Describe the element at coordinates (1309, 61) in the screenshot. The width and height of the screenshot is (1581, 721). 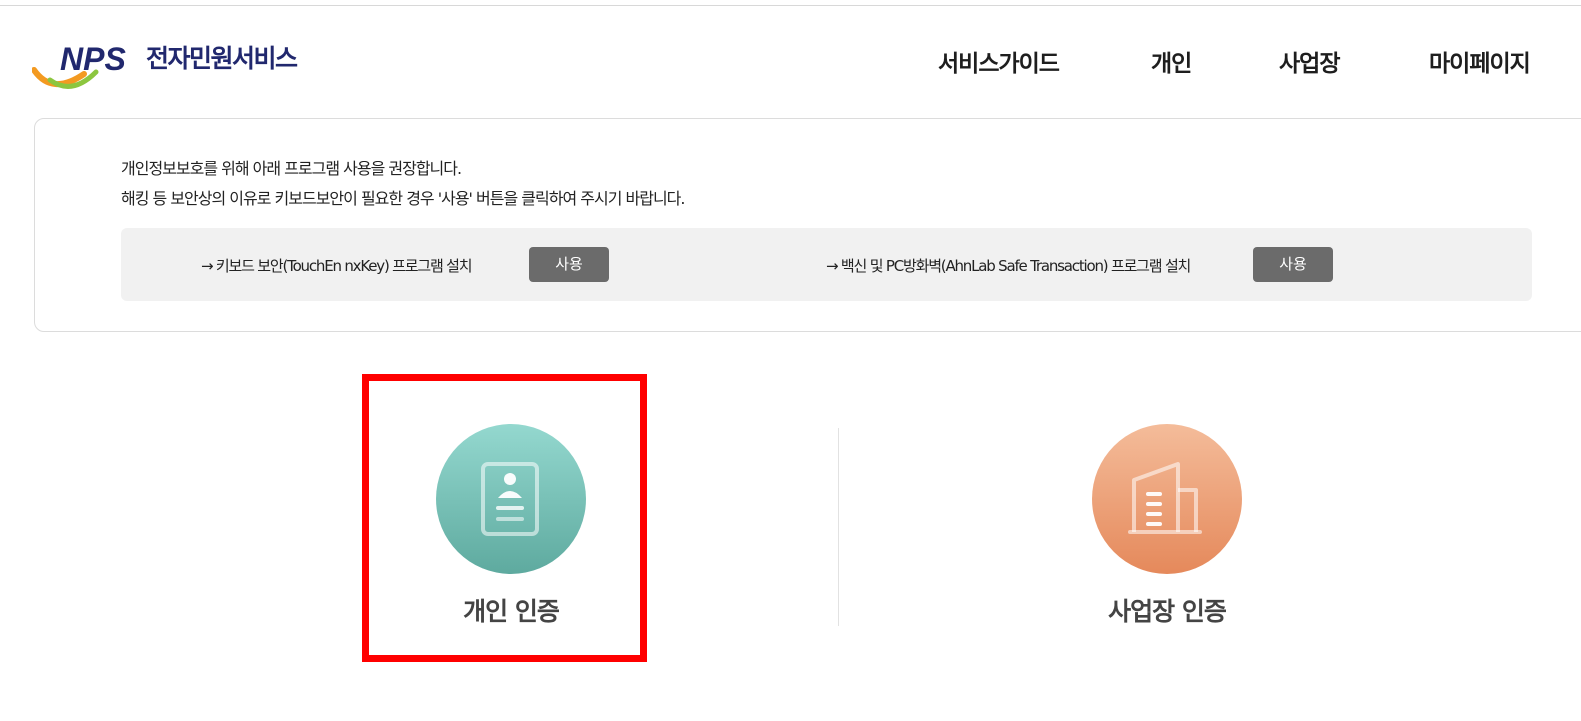
I see `nav-business: 사업장` at that location.